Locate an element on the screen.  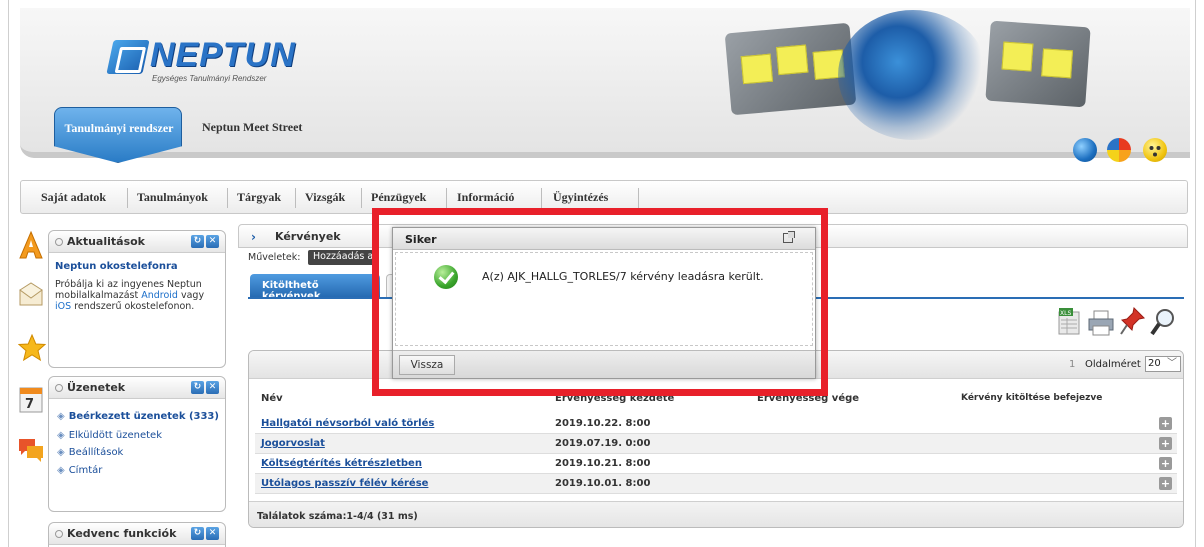
result-count: Találatok száma:1-4/4 (31 ms) is located at coordinates (337, 516).